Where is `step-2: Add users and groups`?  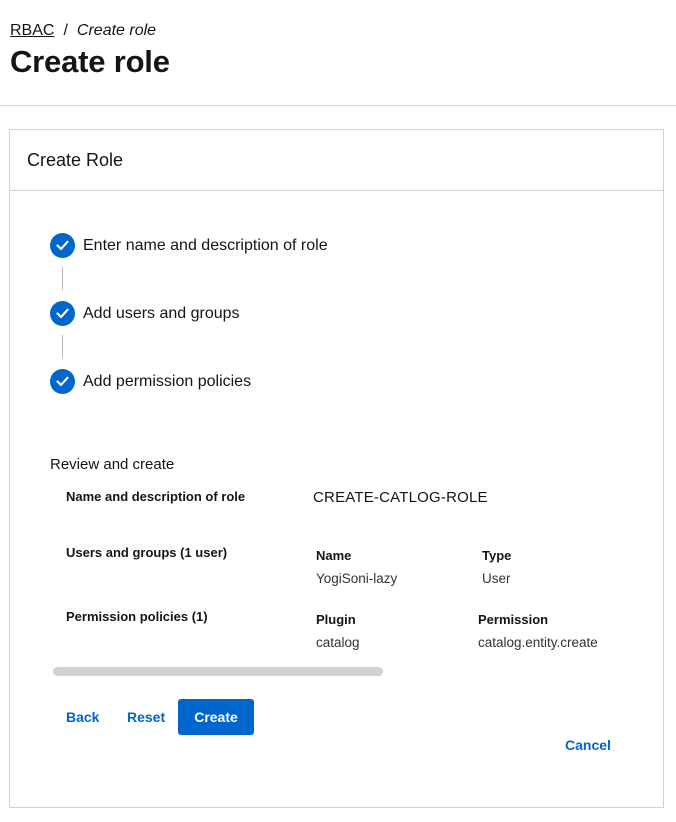 step-2: Add users and groups is located at coordinates (145, 313).